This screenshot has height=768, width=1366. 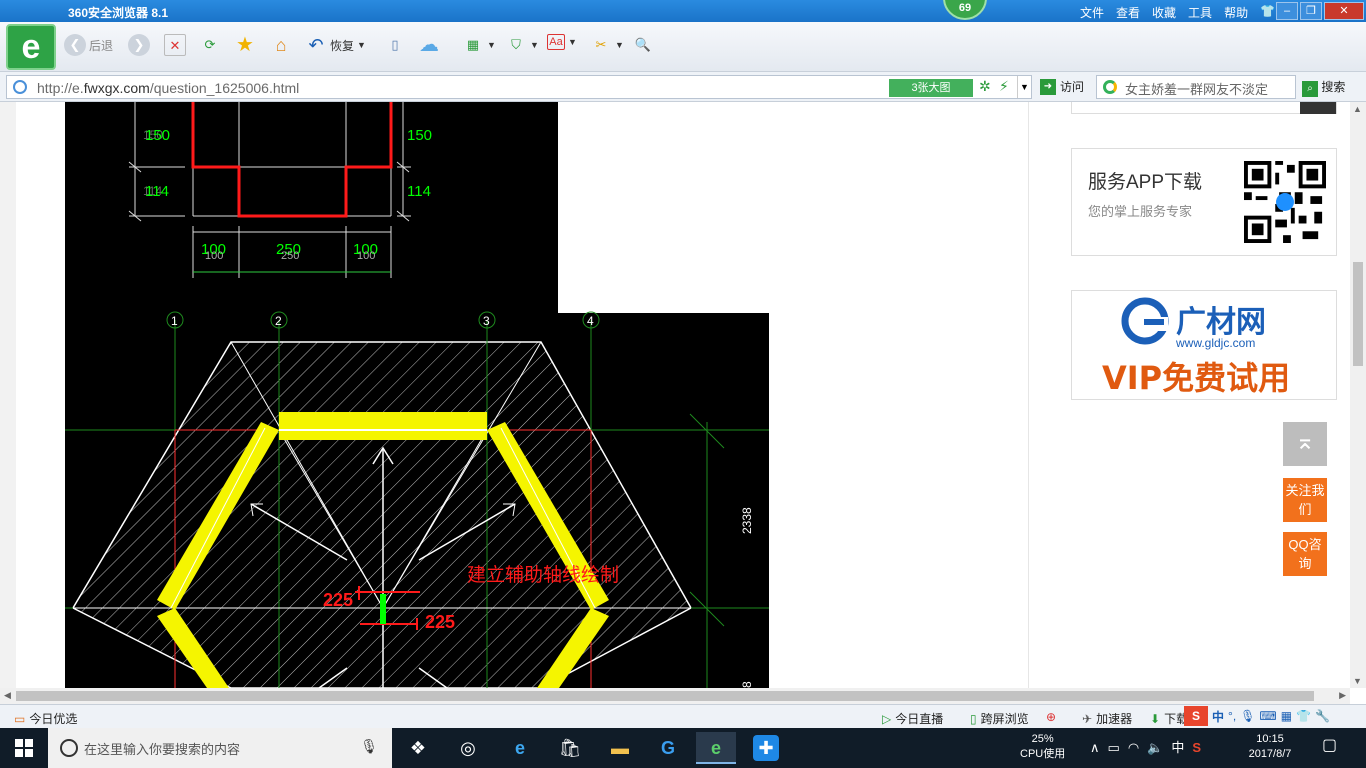 What do you see at coordinates (1342, 695) in the screenshot?
I see `scroll-right-icon: ▶` at bounding box center [1342, 695].